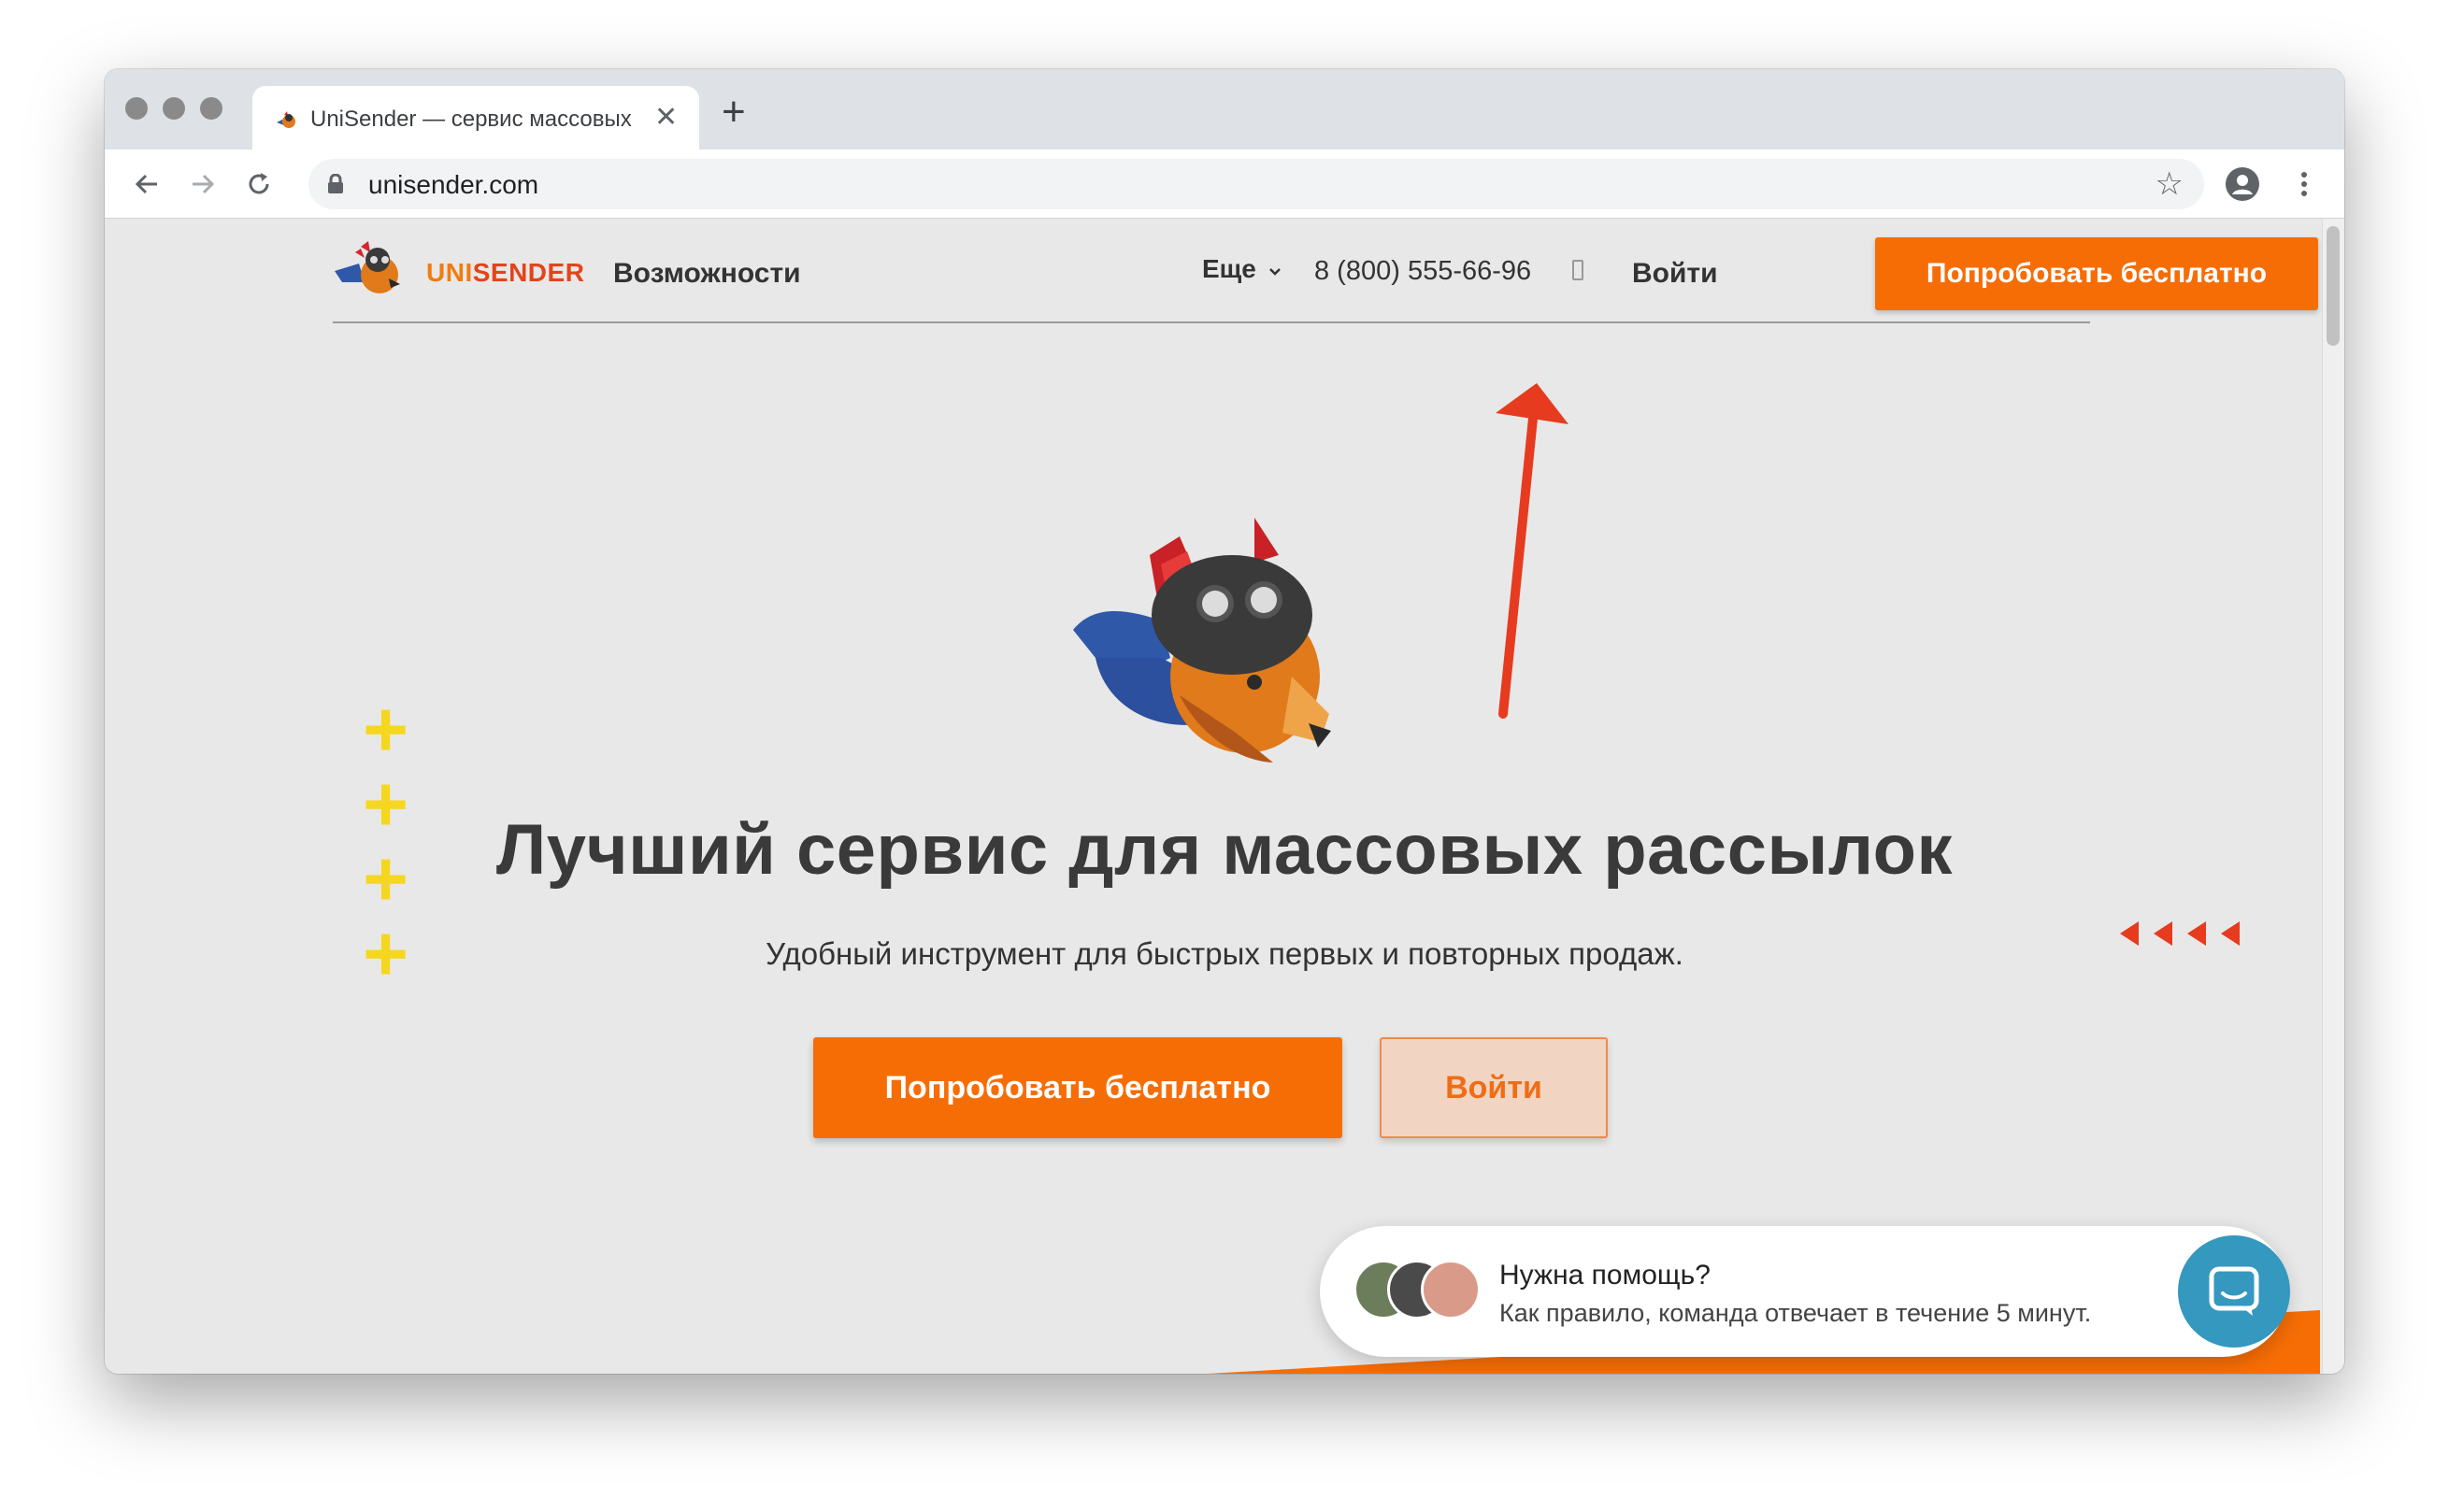 This screenshot has width=2449, height=1512. Describe the element at coordinates (335, 183) in the screenshot. I see `lock-icon` at that location.